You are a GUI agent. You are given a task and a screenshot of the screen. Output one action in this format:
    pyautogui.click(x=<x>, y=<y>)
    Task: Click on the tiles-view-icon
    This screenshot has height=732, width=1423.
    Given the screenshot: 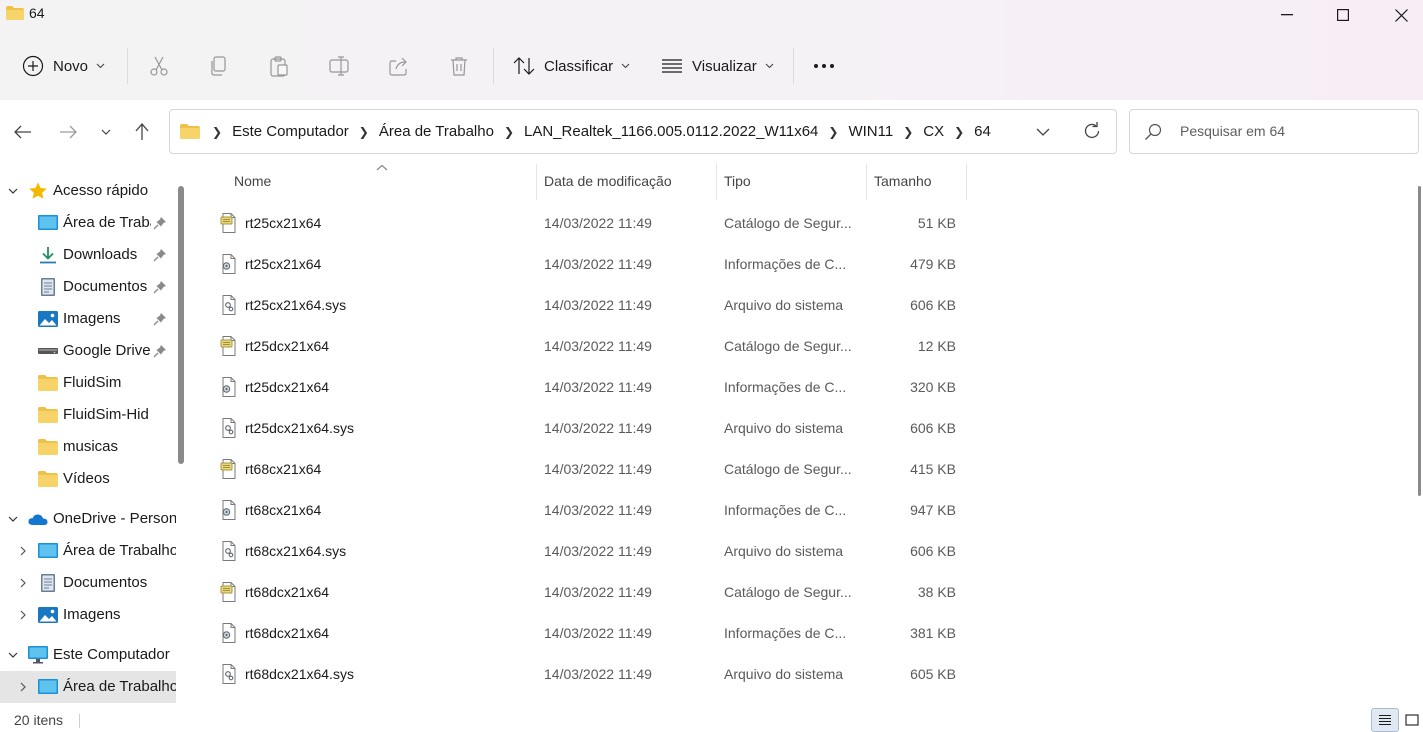 What is the action you would take?
    pyautogui.click(x=1411, y=720)
    